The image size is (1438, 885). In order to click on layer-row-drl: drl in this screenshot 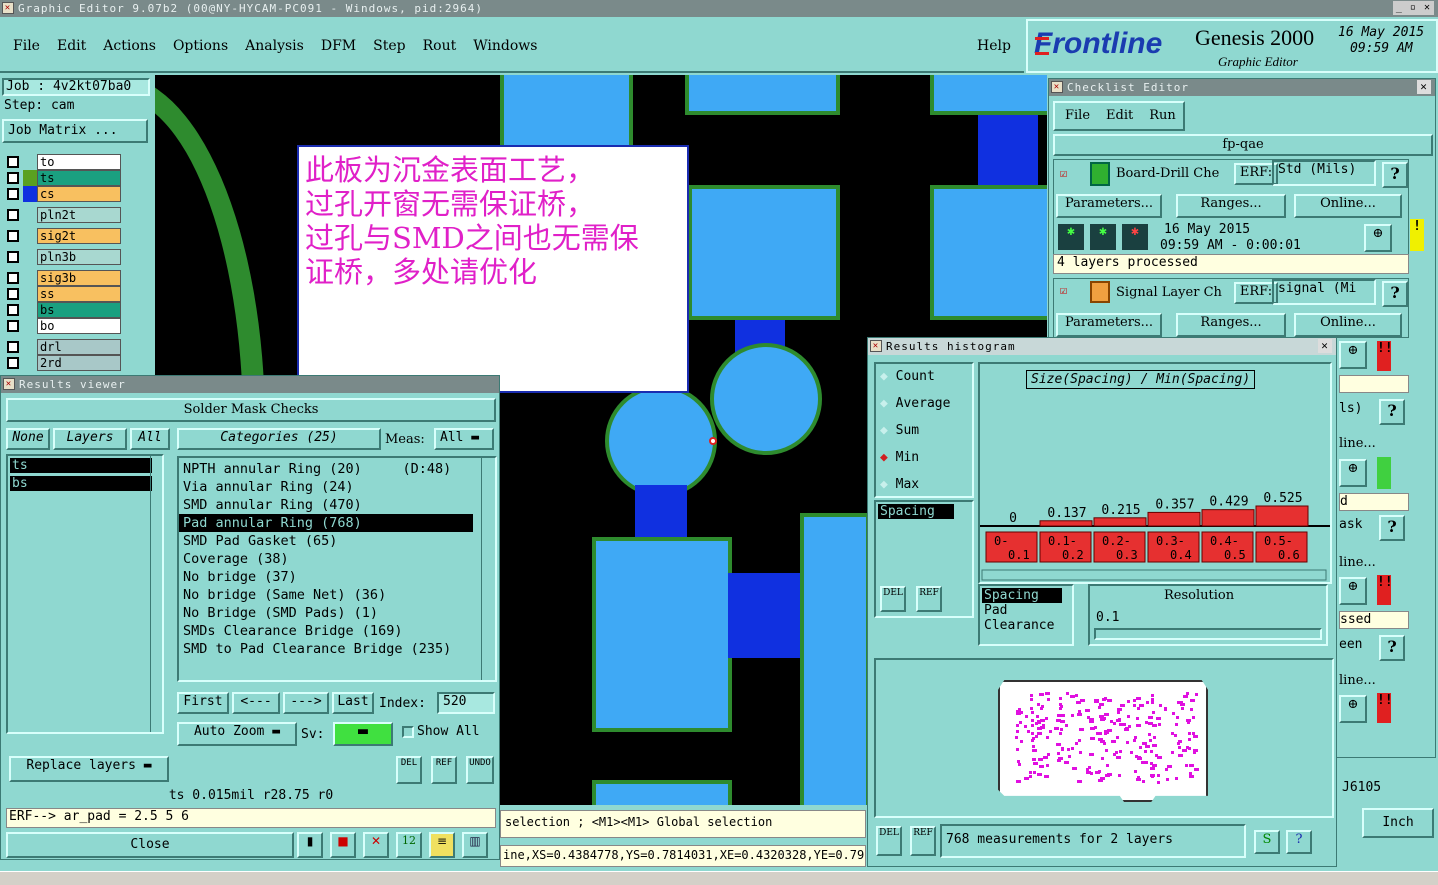, I will do `click(63, 347)`.